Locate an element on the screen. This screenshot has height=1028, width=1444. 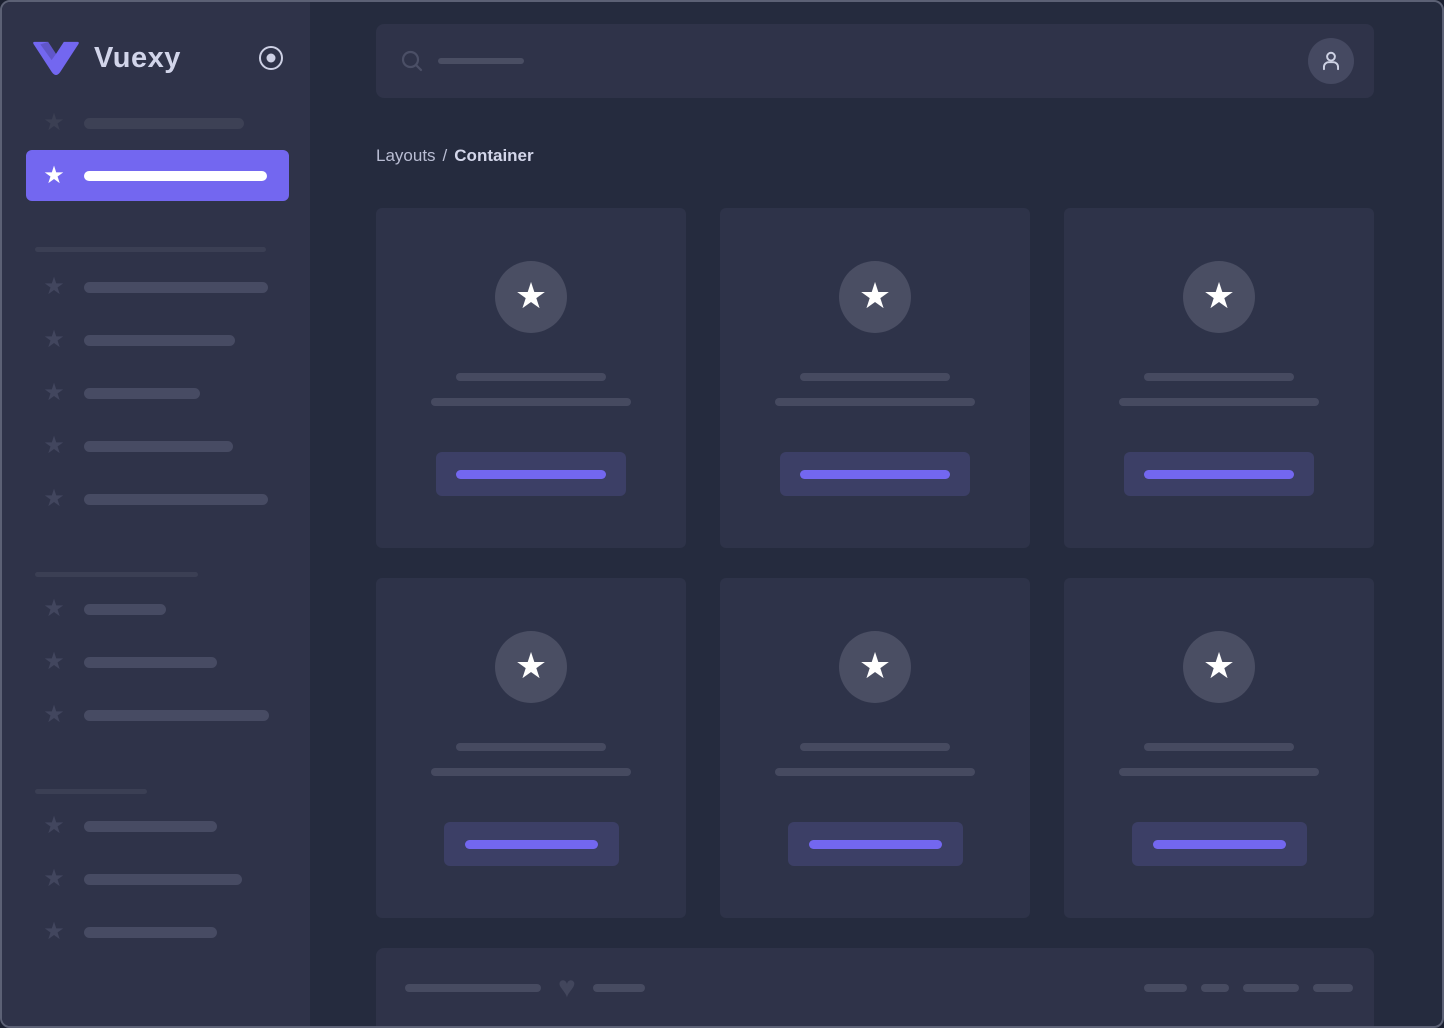
user-icon is located at coordinates (1331, 61).